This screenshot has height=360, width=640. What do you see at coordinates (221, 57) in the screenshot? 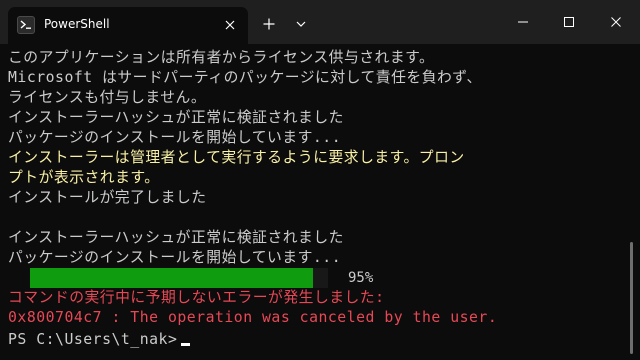
I see `output-line: このアプリケーションは所有者からライセンス供与されます。` at bounding box center [221, 57].